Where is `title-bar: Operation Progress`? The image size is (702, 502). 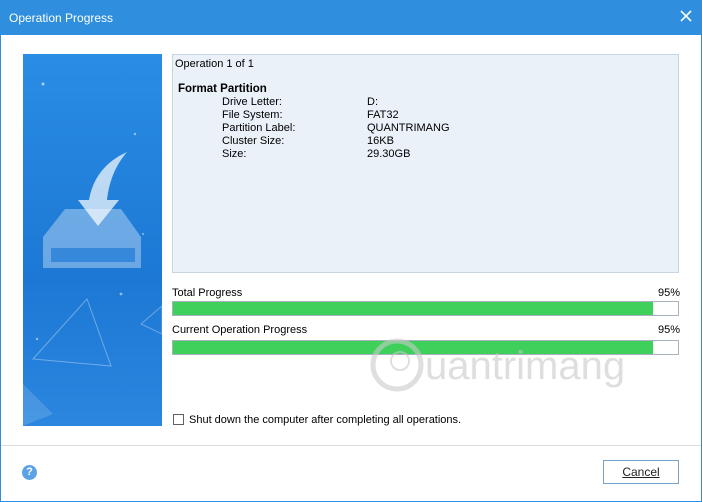 title-bar: Operation Progress is located at coordinates (351, 18).